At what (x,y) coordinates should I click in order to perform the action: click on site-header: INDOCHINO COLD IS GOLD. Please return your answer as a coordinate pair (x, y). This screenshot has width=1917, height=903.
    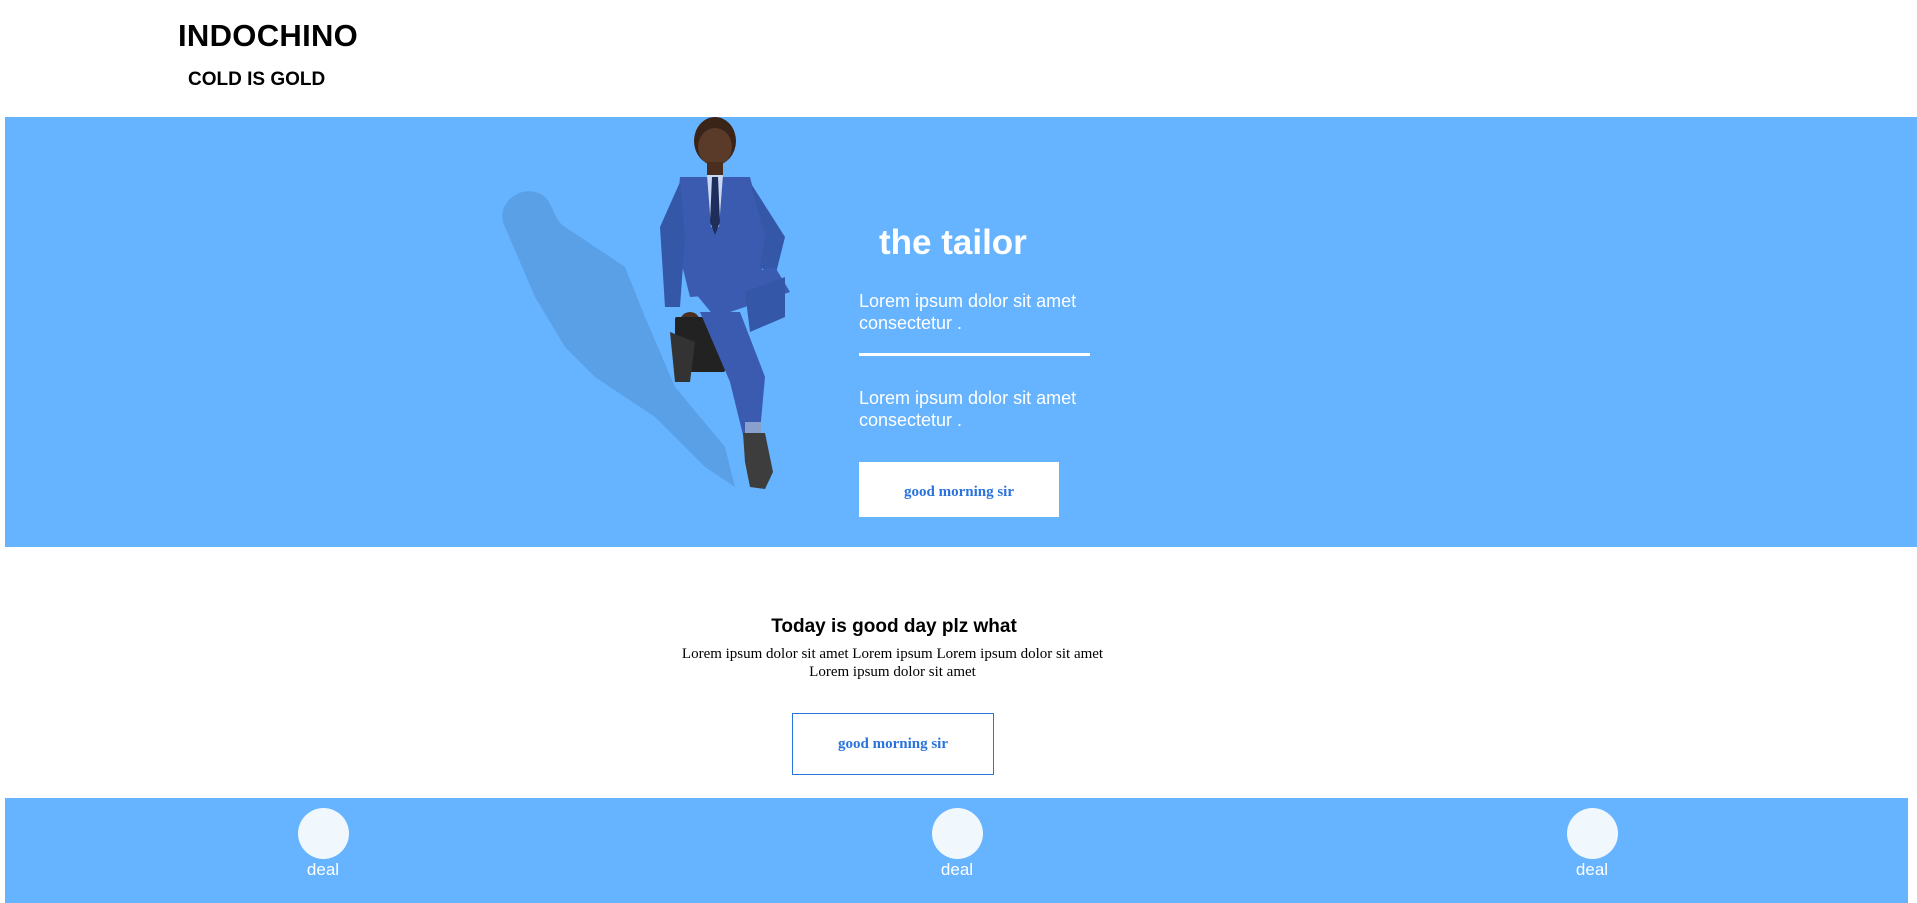
    Looking at the image, I should click on (958, 58).